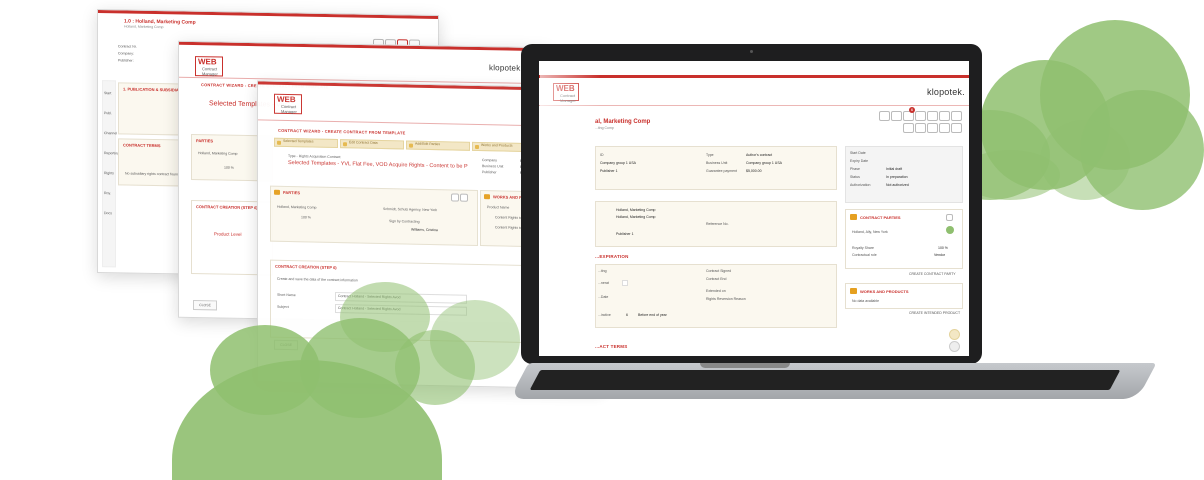  What do you see at coordinates (627, 315) in the screenshot?
I see `notice-value: 6` at bounding box center [627, 315].